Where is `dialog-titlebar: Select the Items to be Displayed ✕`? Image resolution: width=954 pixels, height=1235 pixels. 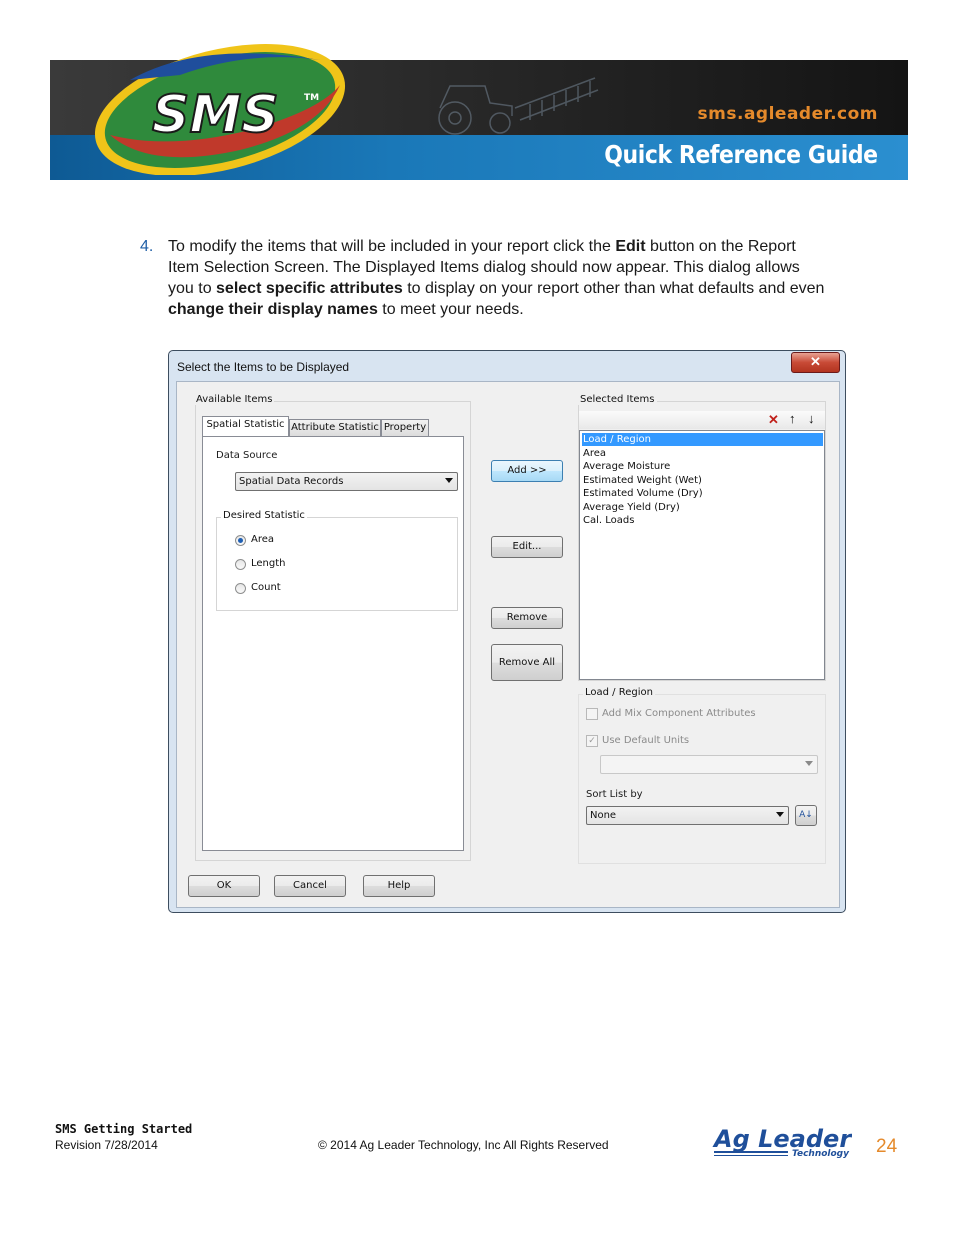 dialog-titlebar: Select the Items to be Displayed ✕ is located at coordinates (507, 366).